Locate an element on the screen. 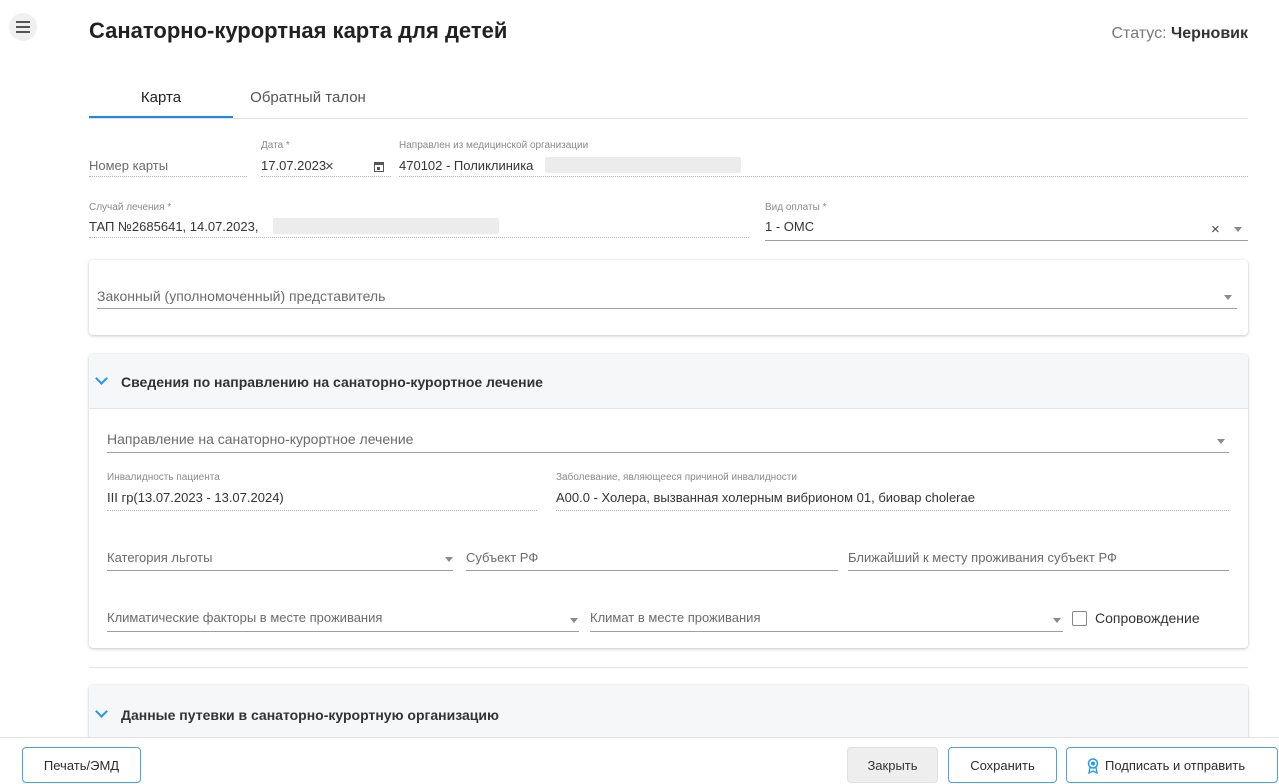 The height and width of the screenshot is (784, 1279). clear-date-icon: × is located at coordinates (329, 166).